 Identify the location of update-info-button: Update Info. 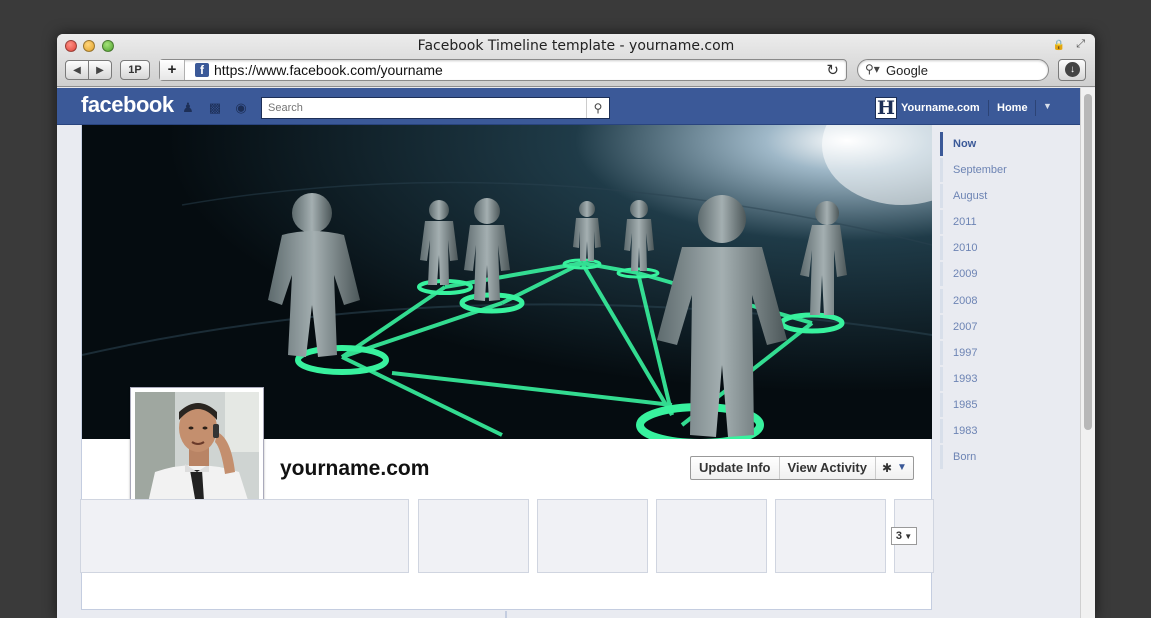
(735, 468).